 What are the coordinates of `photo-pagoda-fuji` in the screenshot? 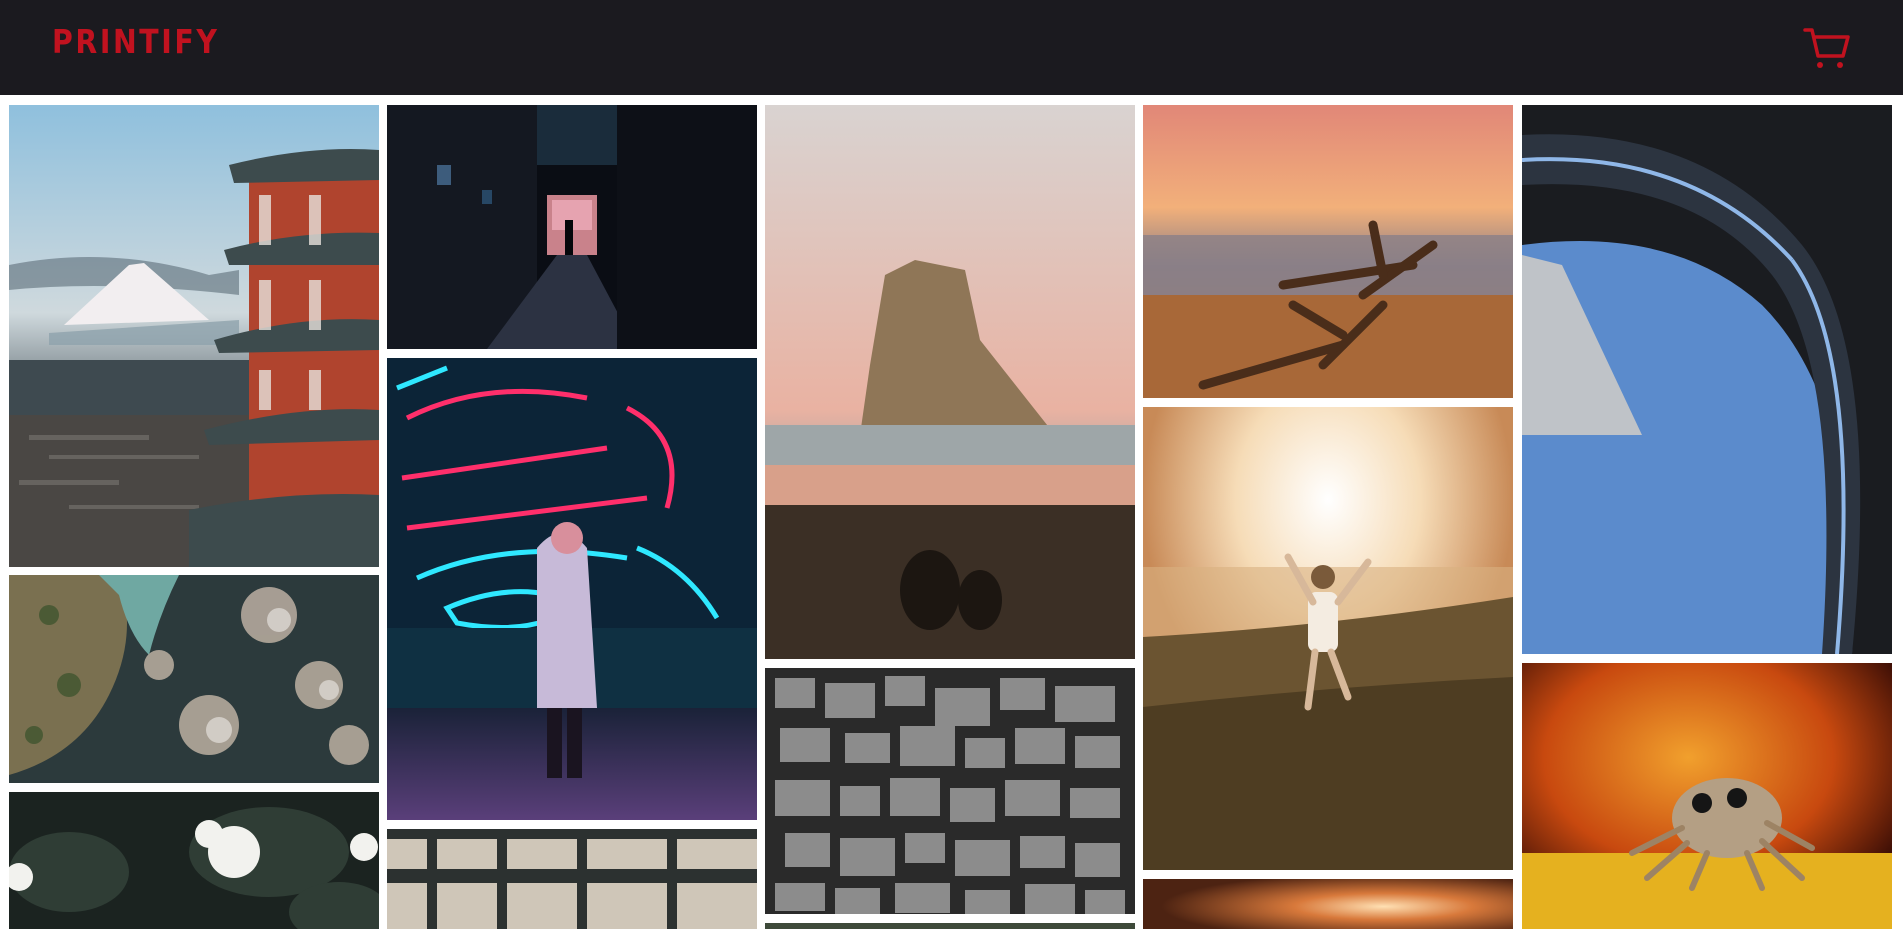 It's located at (194, 336).